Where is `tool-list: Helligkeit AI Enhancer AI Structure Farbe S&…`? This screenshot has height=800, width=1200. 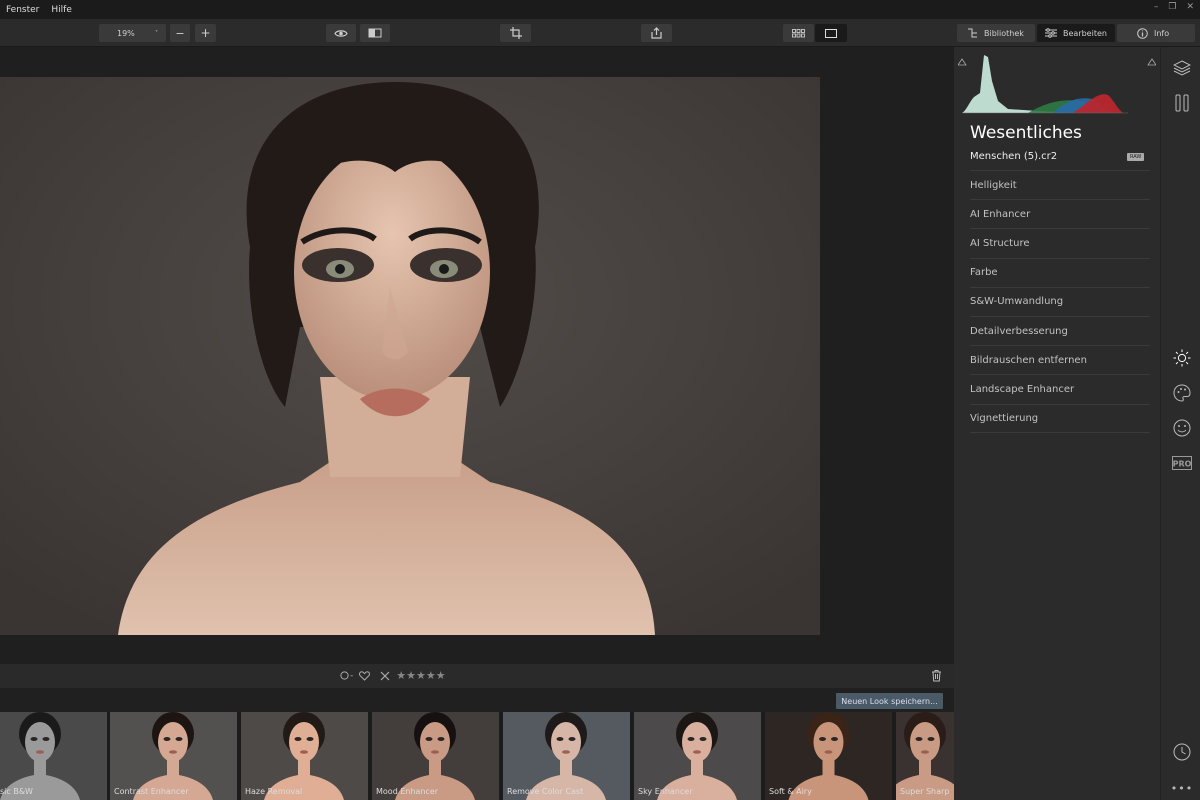
tool-list: Helligkeit AI Enhancer AI Structure Farbe S&… is located at coordinates (1060, 301).